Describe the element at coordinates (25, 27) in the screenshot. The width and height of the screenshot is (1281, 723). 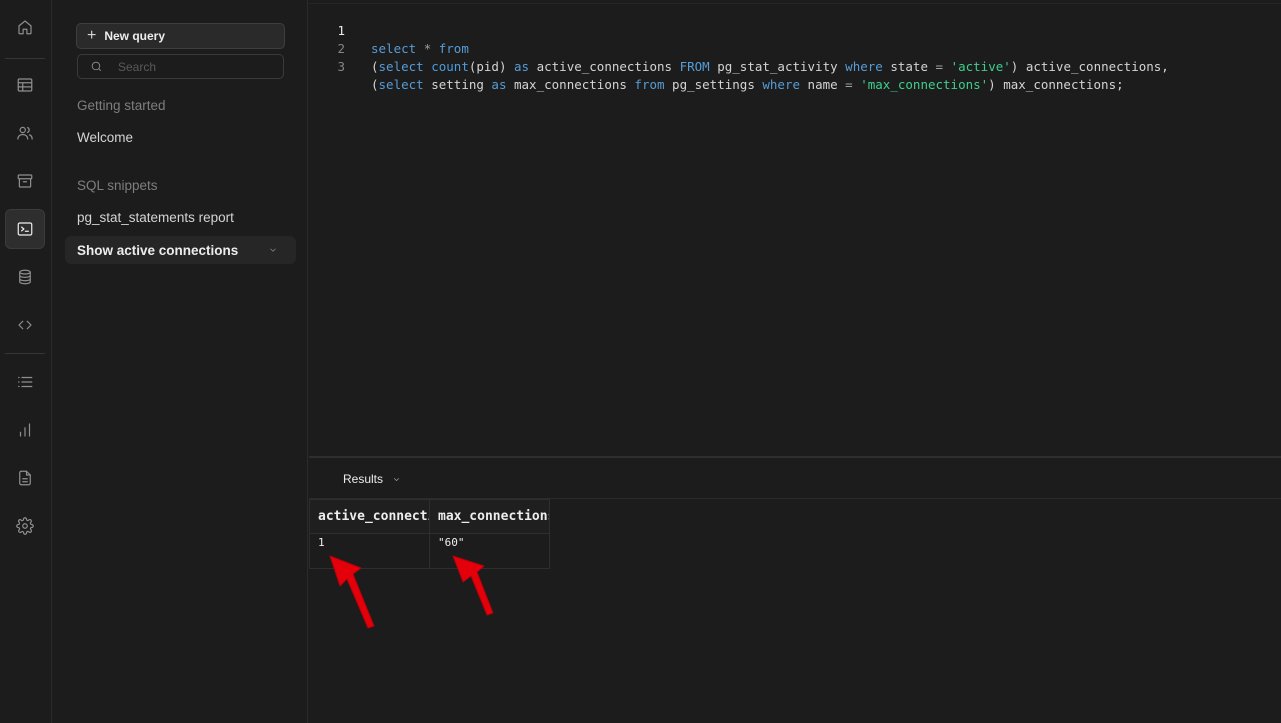
I see `home-icon` at that location.